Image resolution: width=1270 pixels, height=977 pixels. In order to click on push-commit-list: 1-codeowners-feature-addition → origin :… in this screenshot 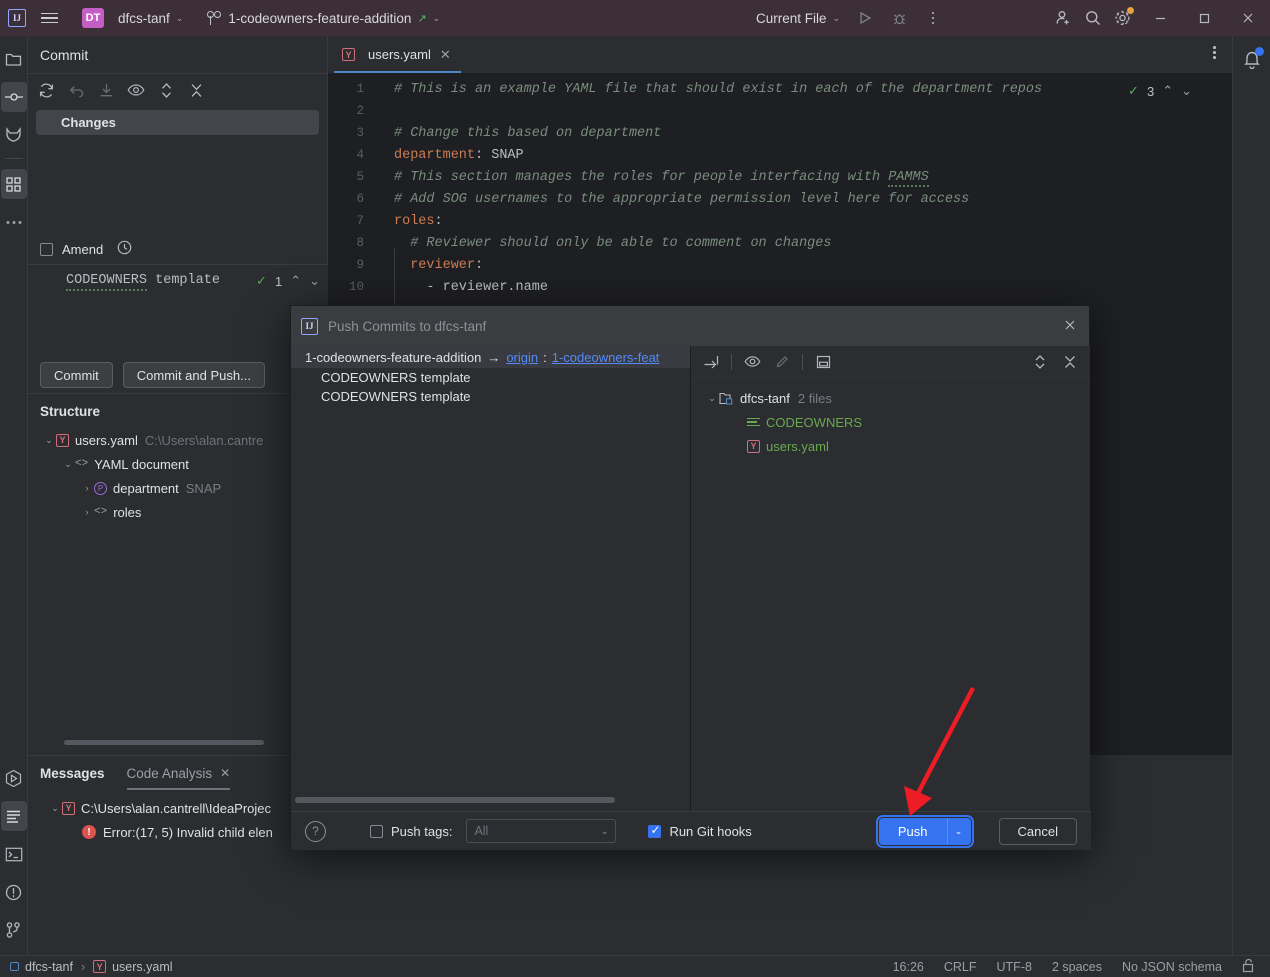, I will do `click(491, 578)`.